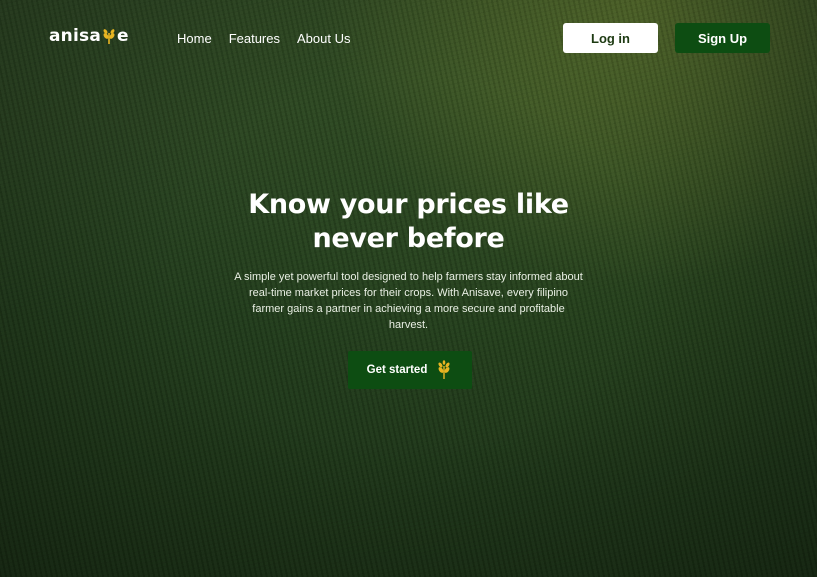 This screenshot has height=577, width=817. What do you see at coordinates (254, 38) in the screenshot?
I see `nav-link-features: Features` at bounding box center [254, 38].